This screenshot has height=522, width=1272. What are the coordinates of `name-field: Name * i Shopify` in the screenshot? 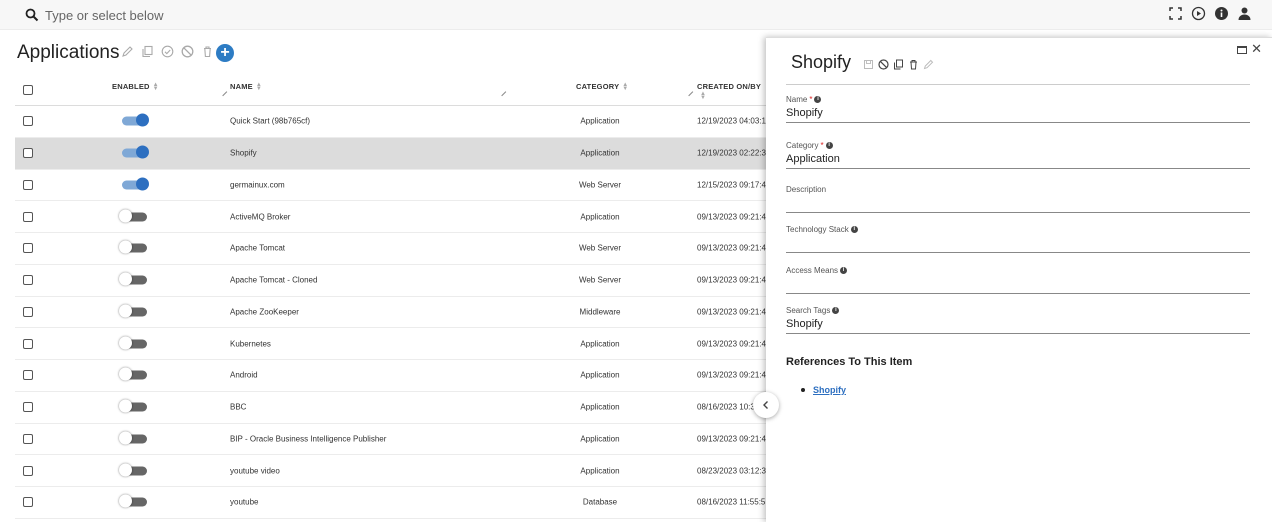 It's located at (1018, 109).